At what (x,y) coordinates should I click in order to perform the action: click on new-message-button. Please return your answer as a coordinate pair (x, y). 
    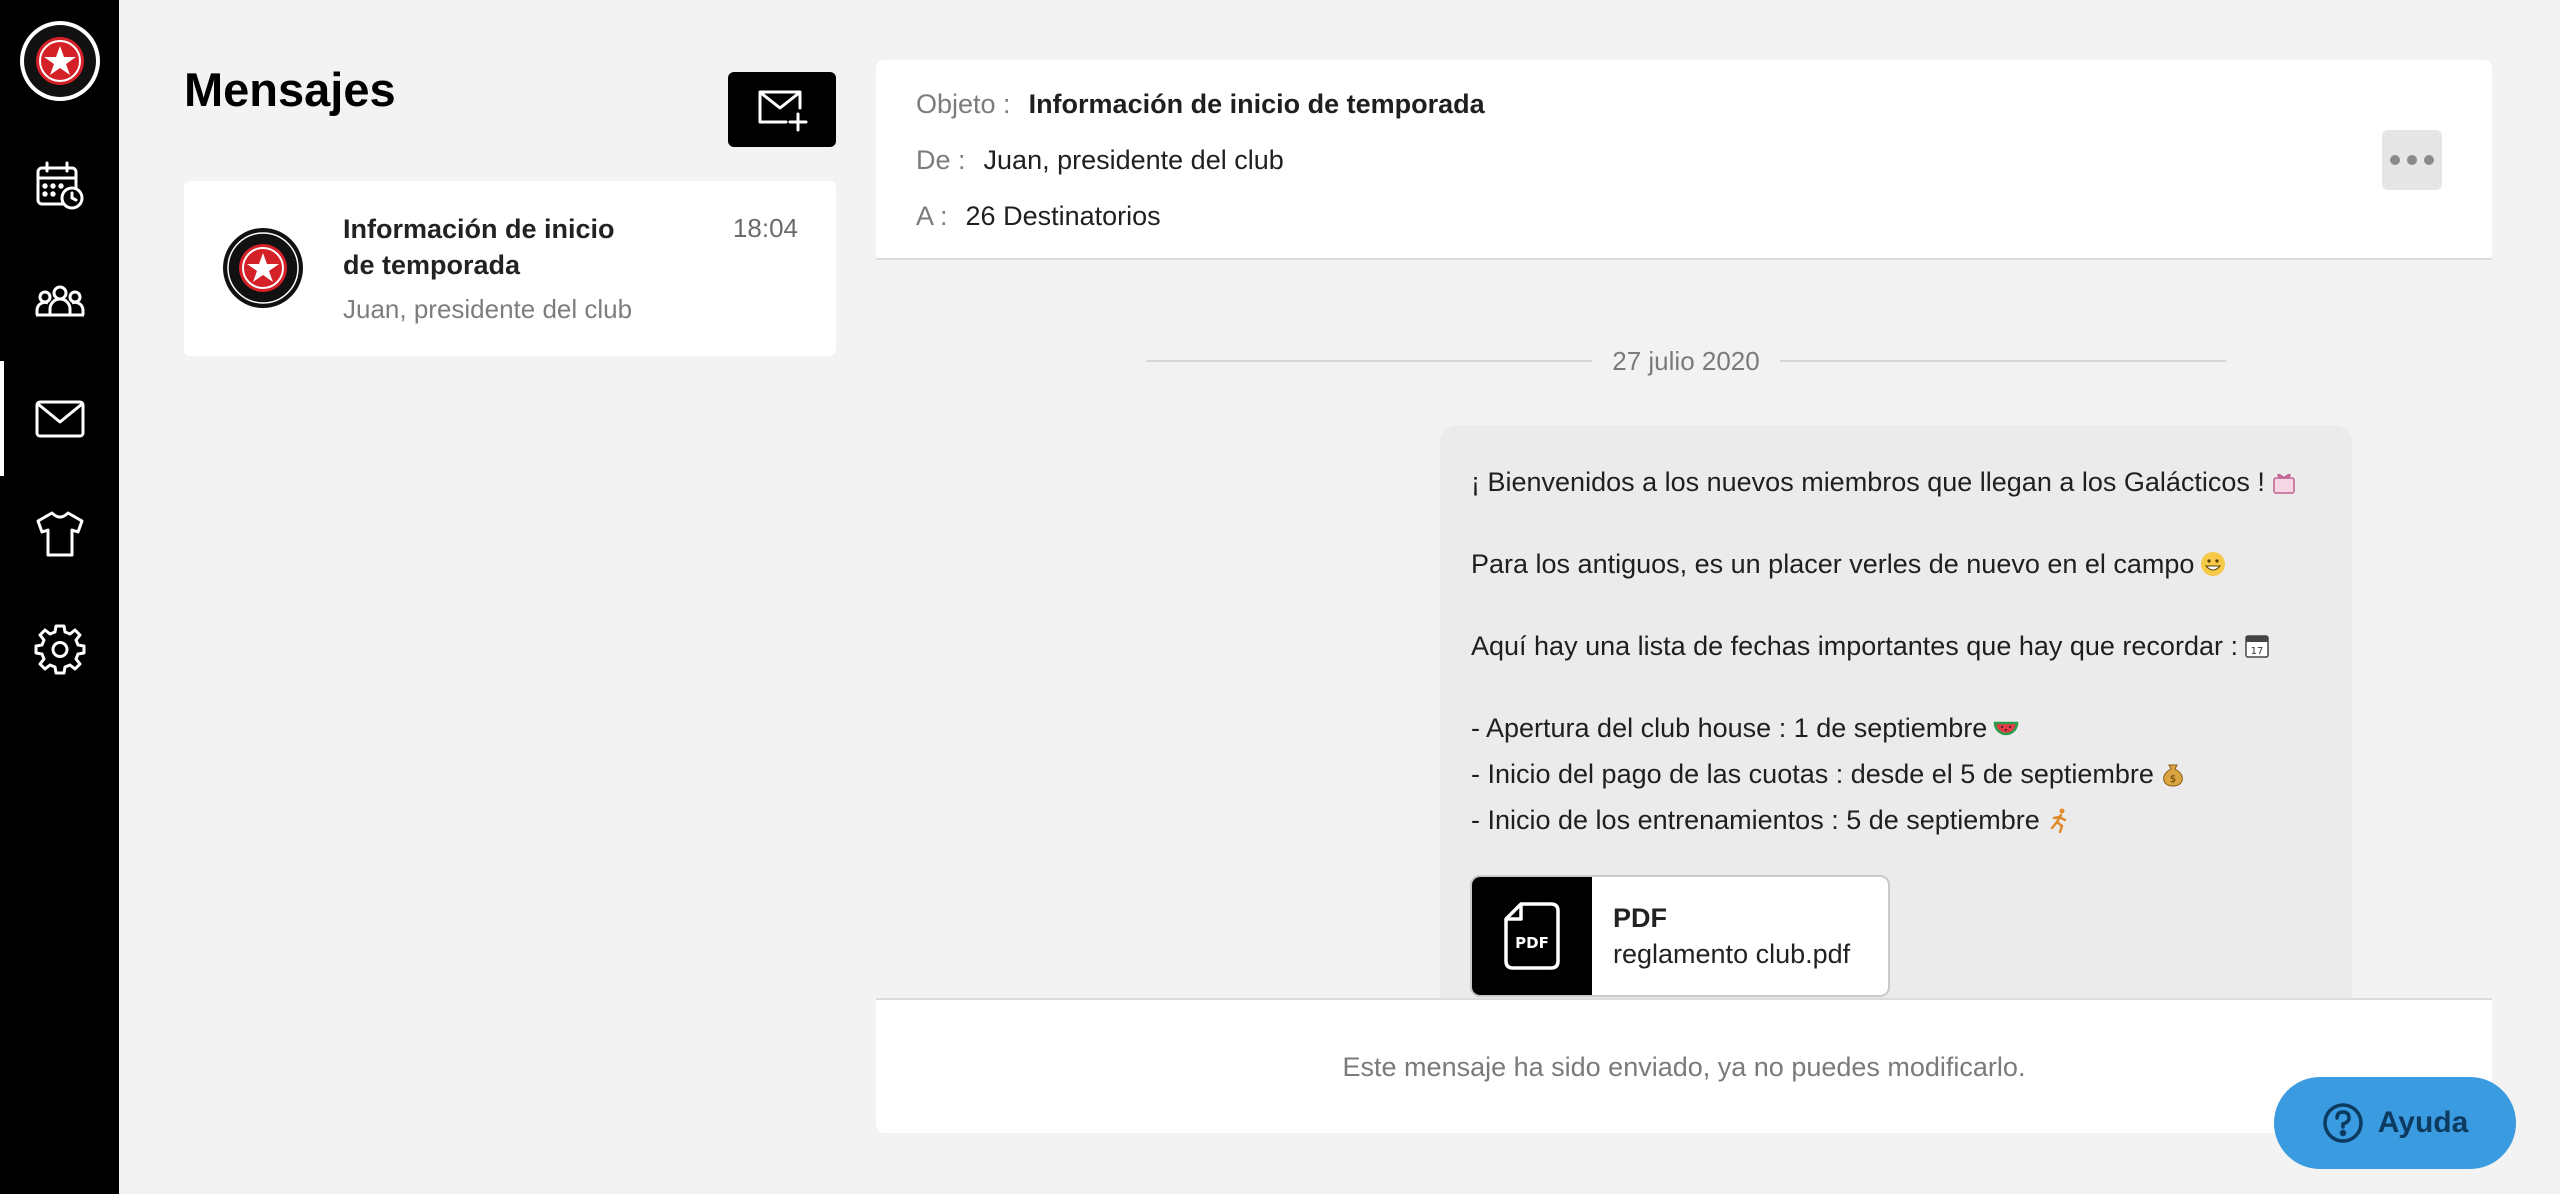
    Looking at the image, I should click on (782, 109).